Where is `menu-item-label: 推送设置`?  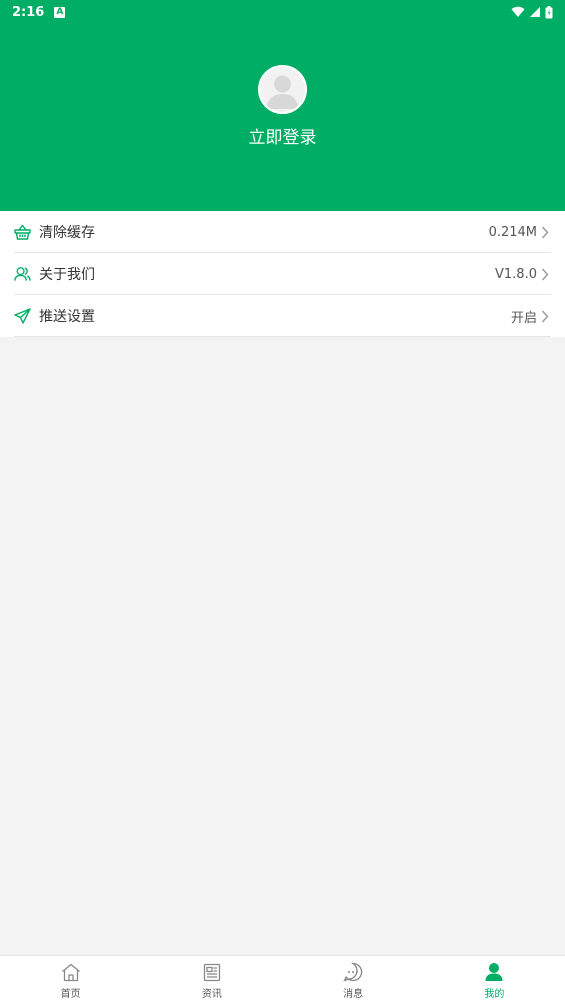
menu-item-label: 推送设置 is located at coordinates (67, 317).